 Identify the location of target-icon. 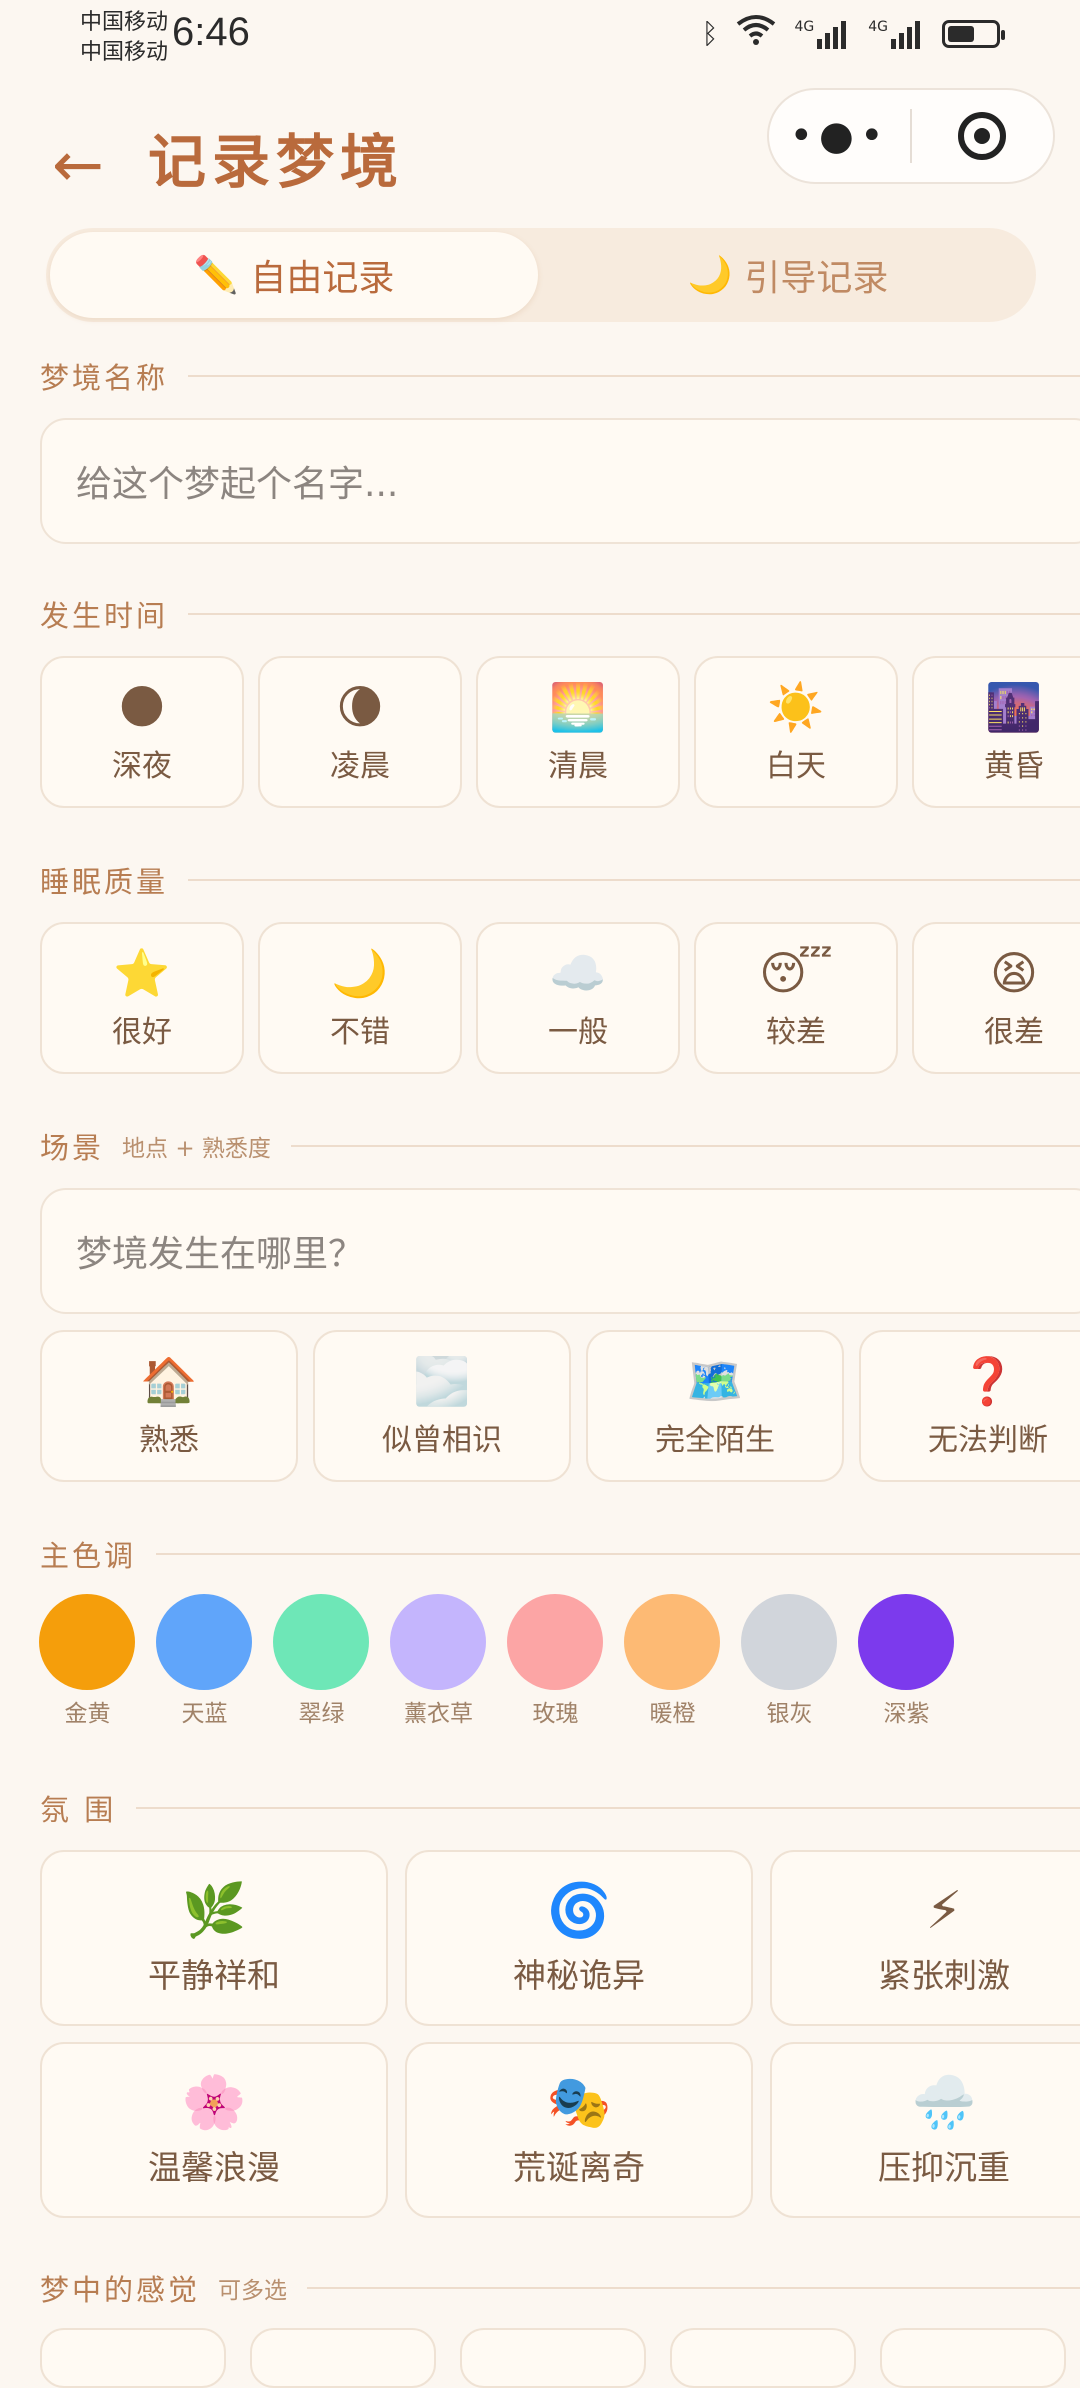
(982, 136).